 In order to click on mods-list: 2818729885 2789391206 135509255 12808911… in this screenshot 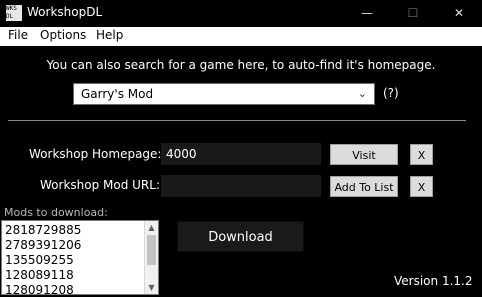, I will do `click(80, 257)`.